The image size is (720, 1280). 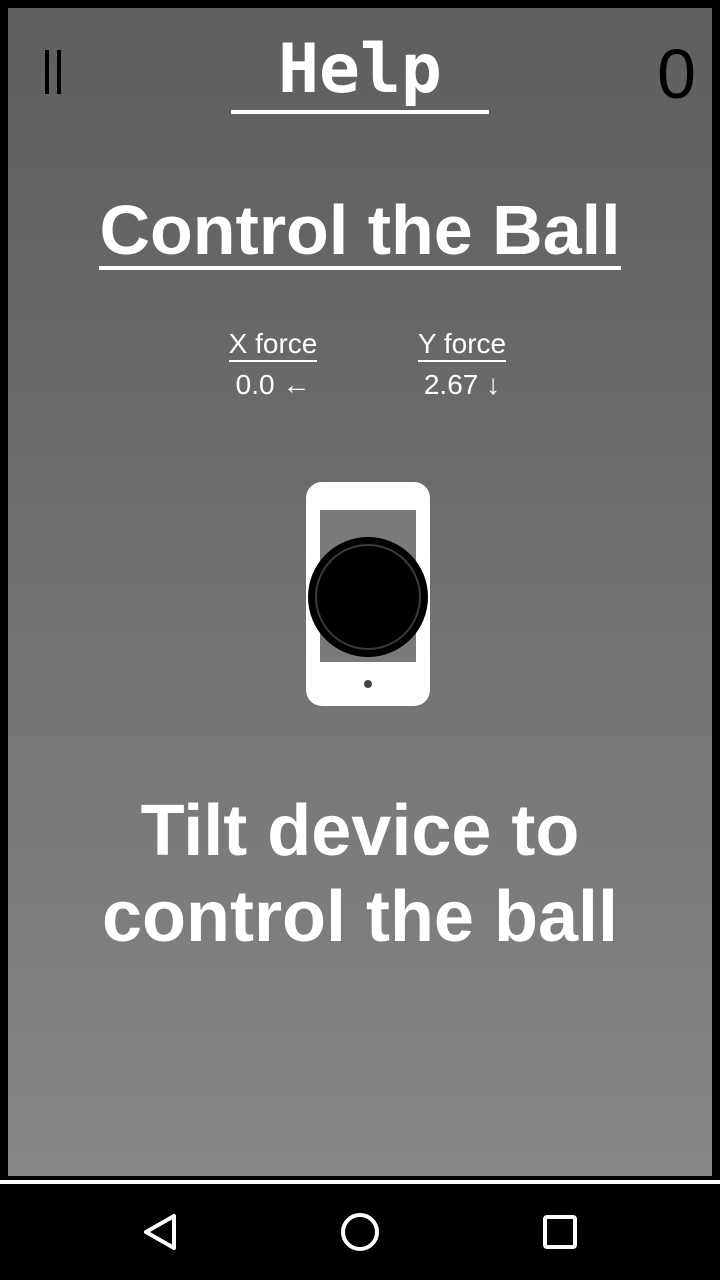 I want to click on page-title: Help, so click(x=360, y=72).